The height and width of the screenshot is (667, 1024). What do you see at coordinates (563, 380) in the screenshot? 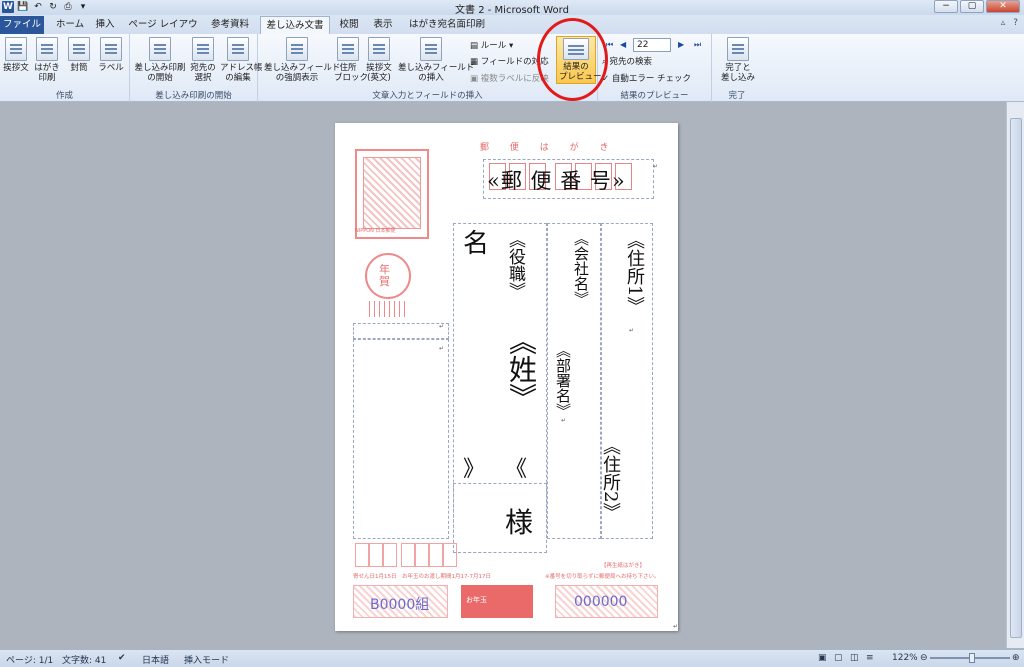
I see `department-merge-field: 《部署名》` at bounding box center [563, 380].